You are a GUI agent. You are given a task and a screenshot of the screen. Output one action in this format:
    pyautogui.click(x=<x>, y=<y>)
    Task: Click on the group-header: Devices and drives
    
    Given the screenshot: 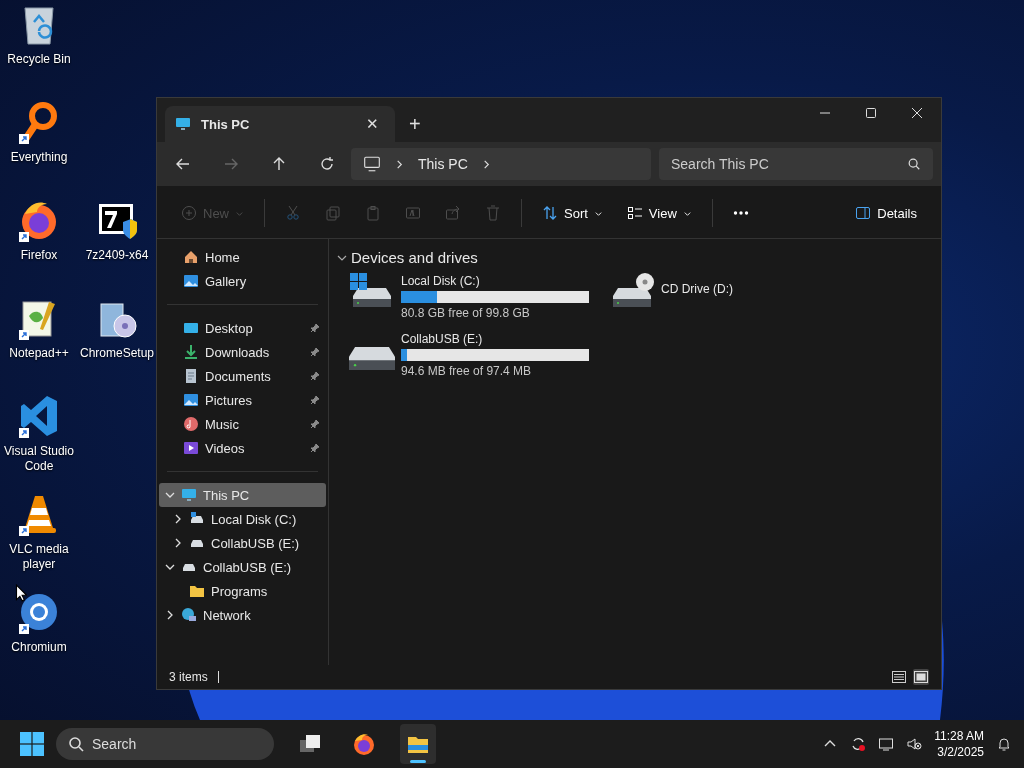 What is the action you would take?
    pyautogui.click(x=635, y=257)
    